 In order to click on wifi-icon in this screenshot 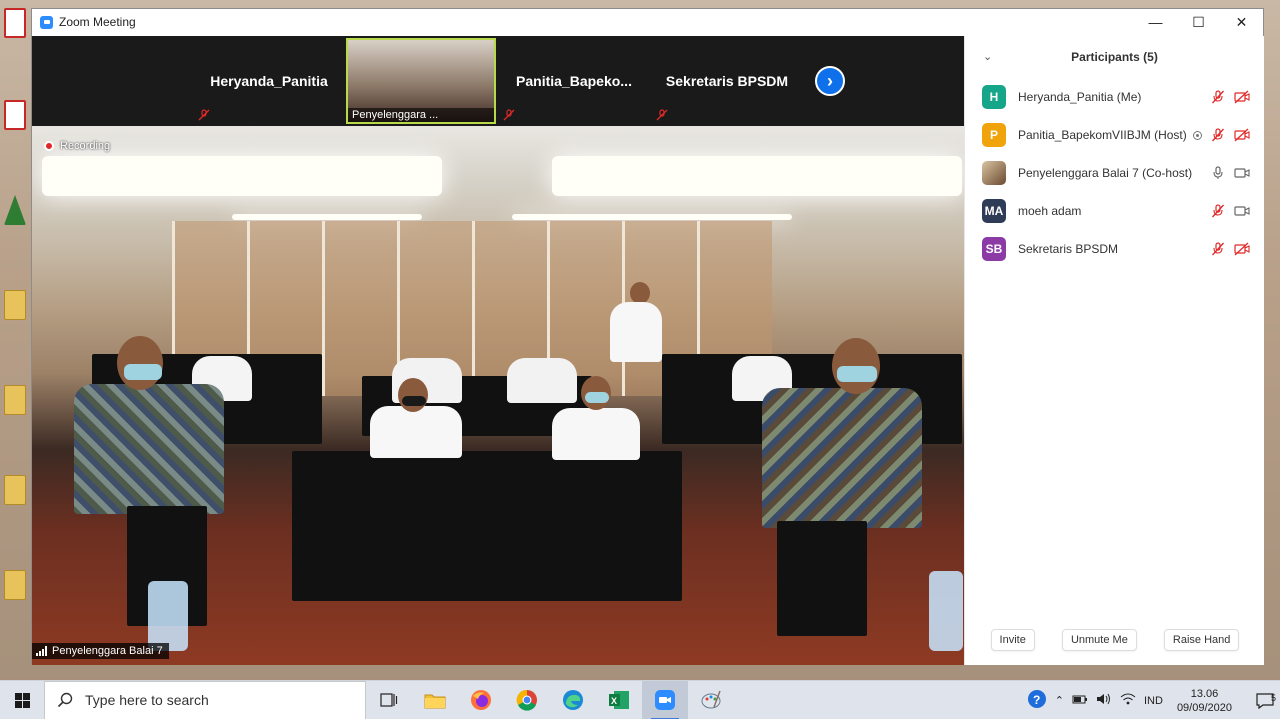, I will do `click(1128, 700)`.